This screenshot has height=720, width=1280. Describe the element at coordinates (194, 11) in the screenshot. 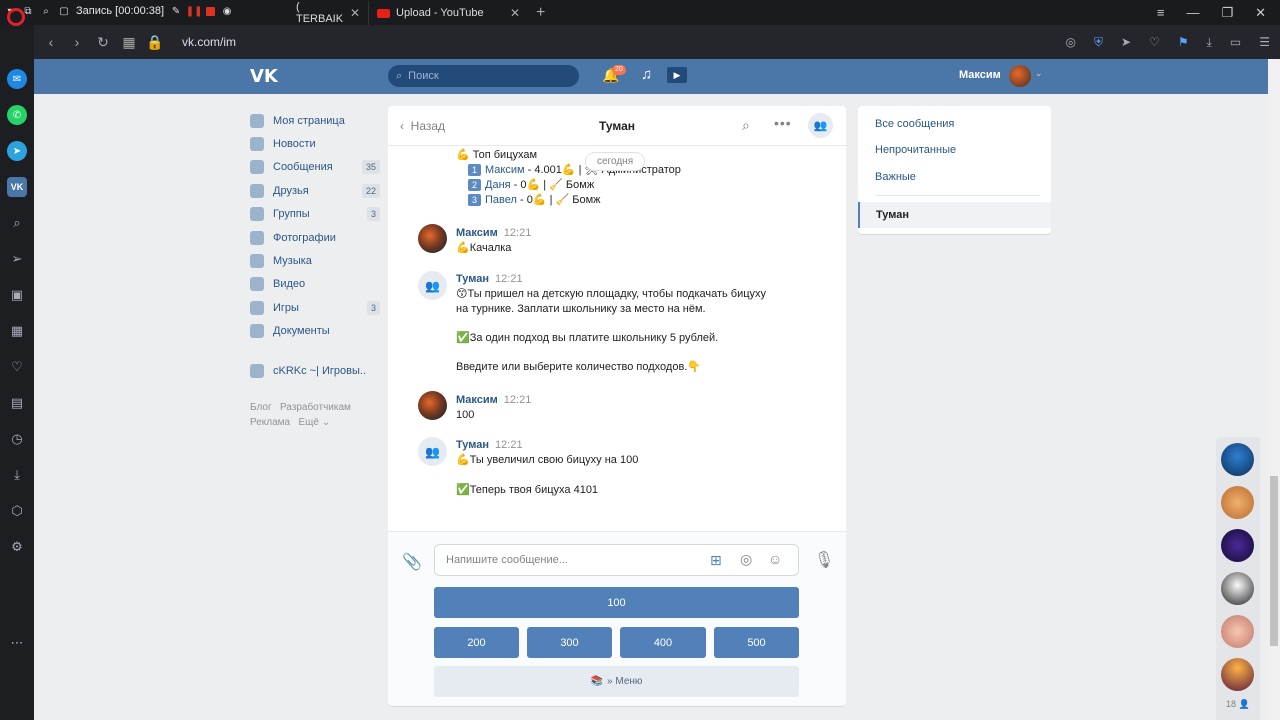

I see `recorder-pause-icon: ❚❚` at that location.